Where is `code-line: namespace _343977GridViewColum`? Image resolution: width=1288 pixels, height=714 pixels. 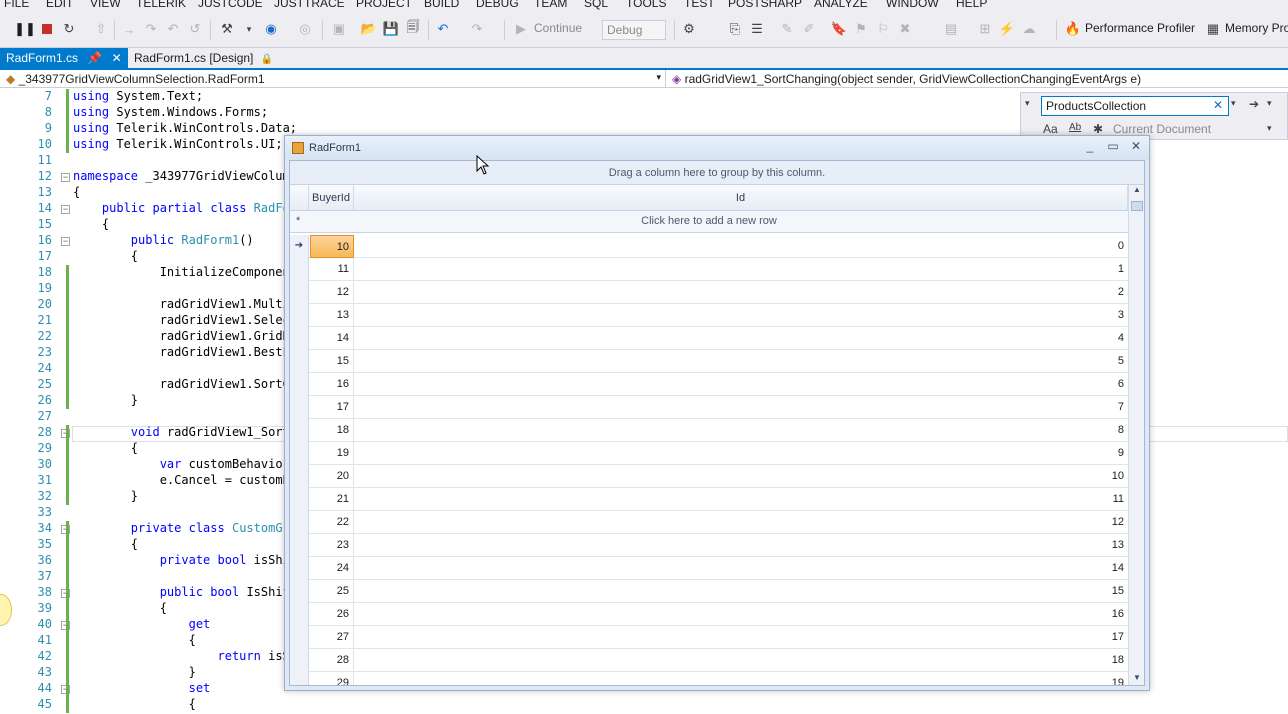
code-line: namespace _343977GridViewColum is located at coordinates (181, 176).